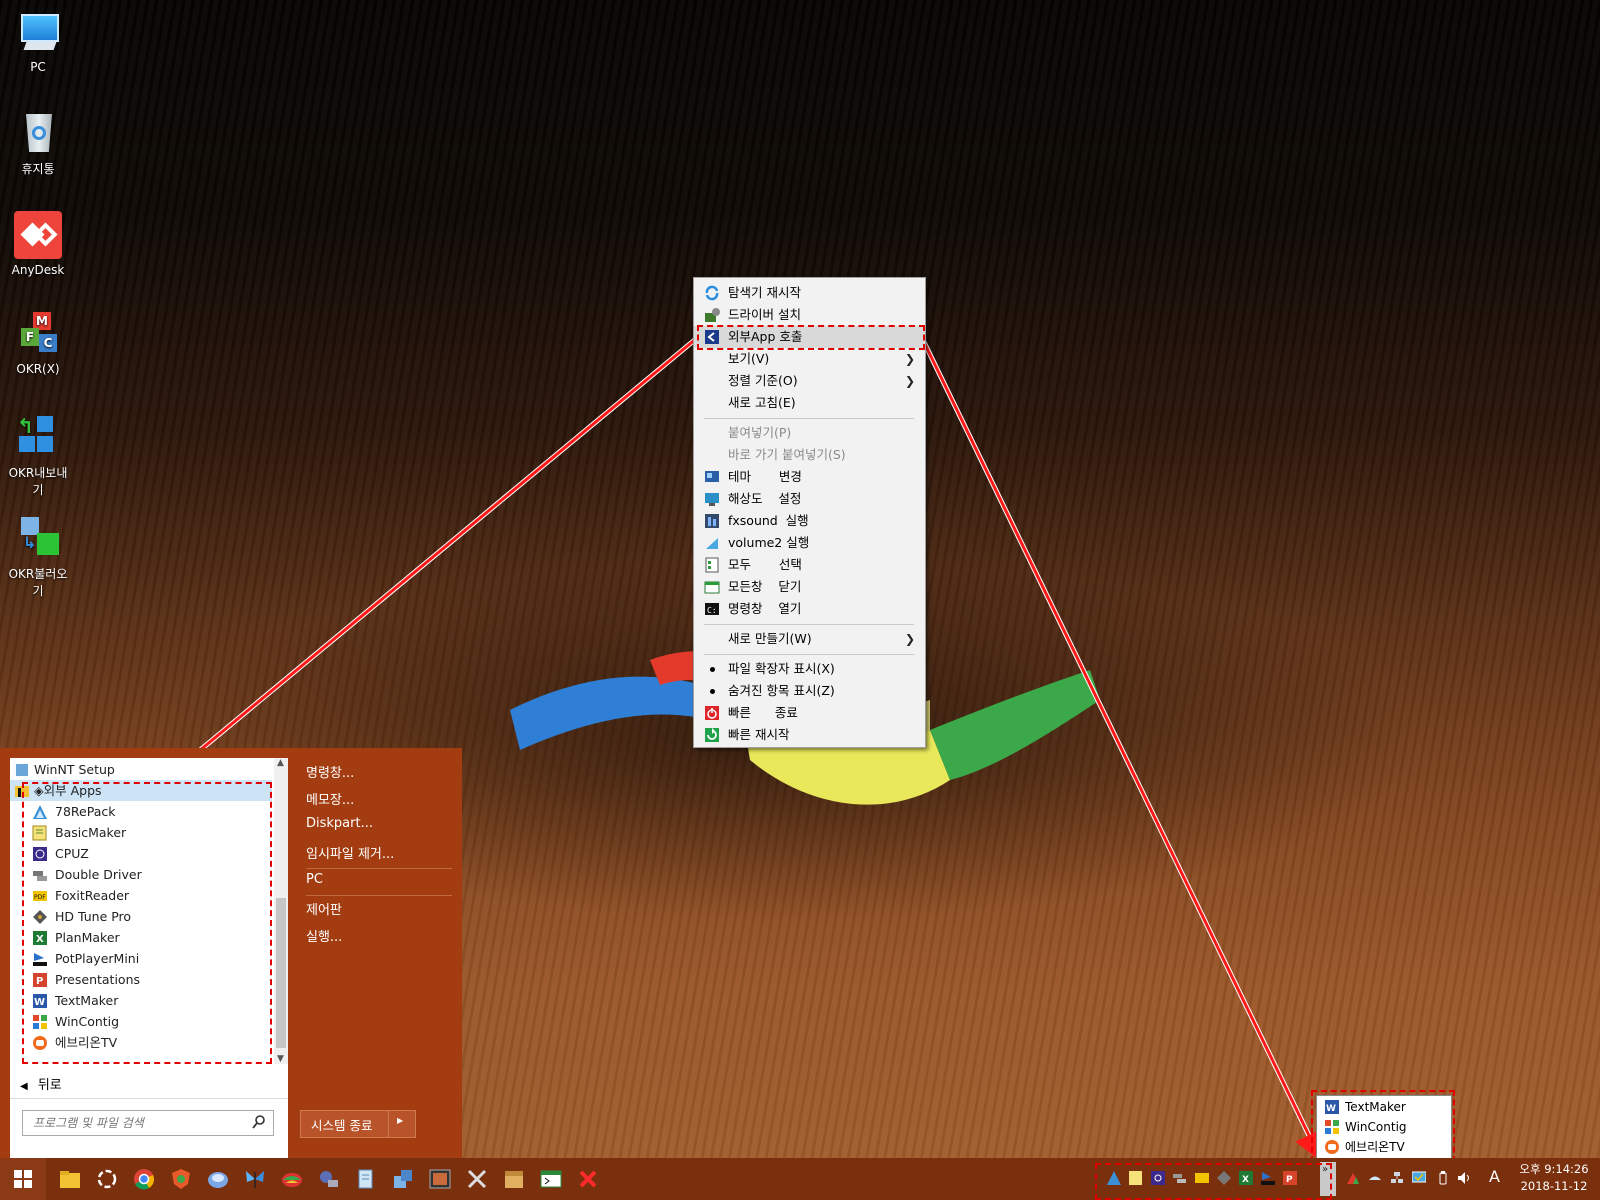 The width and height of the screenshot is (1600, 1200). I want to click on desktop-icon-anydesk: AnyDesk, so click(38, 244).